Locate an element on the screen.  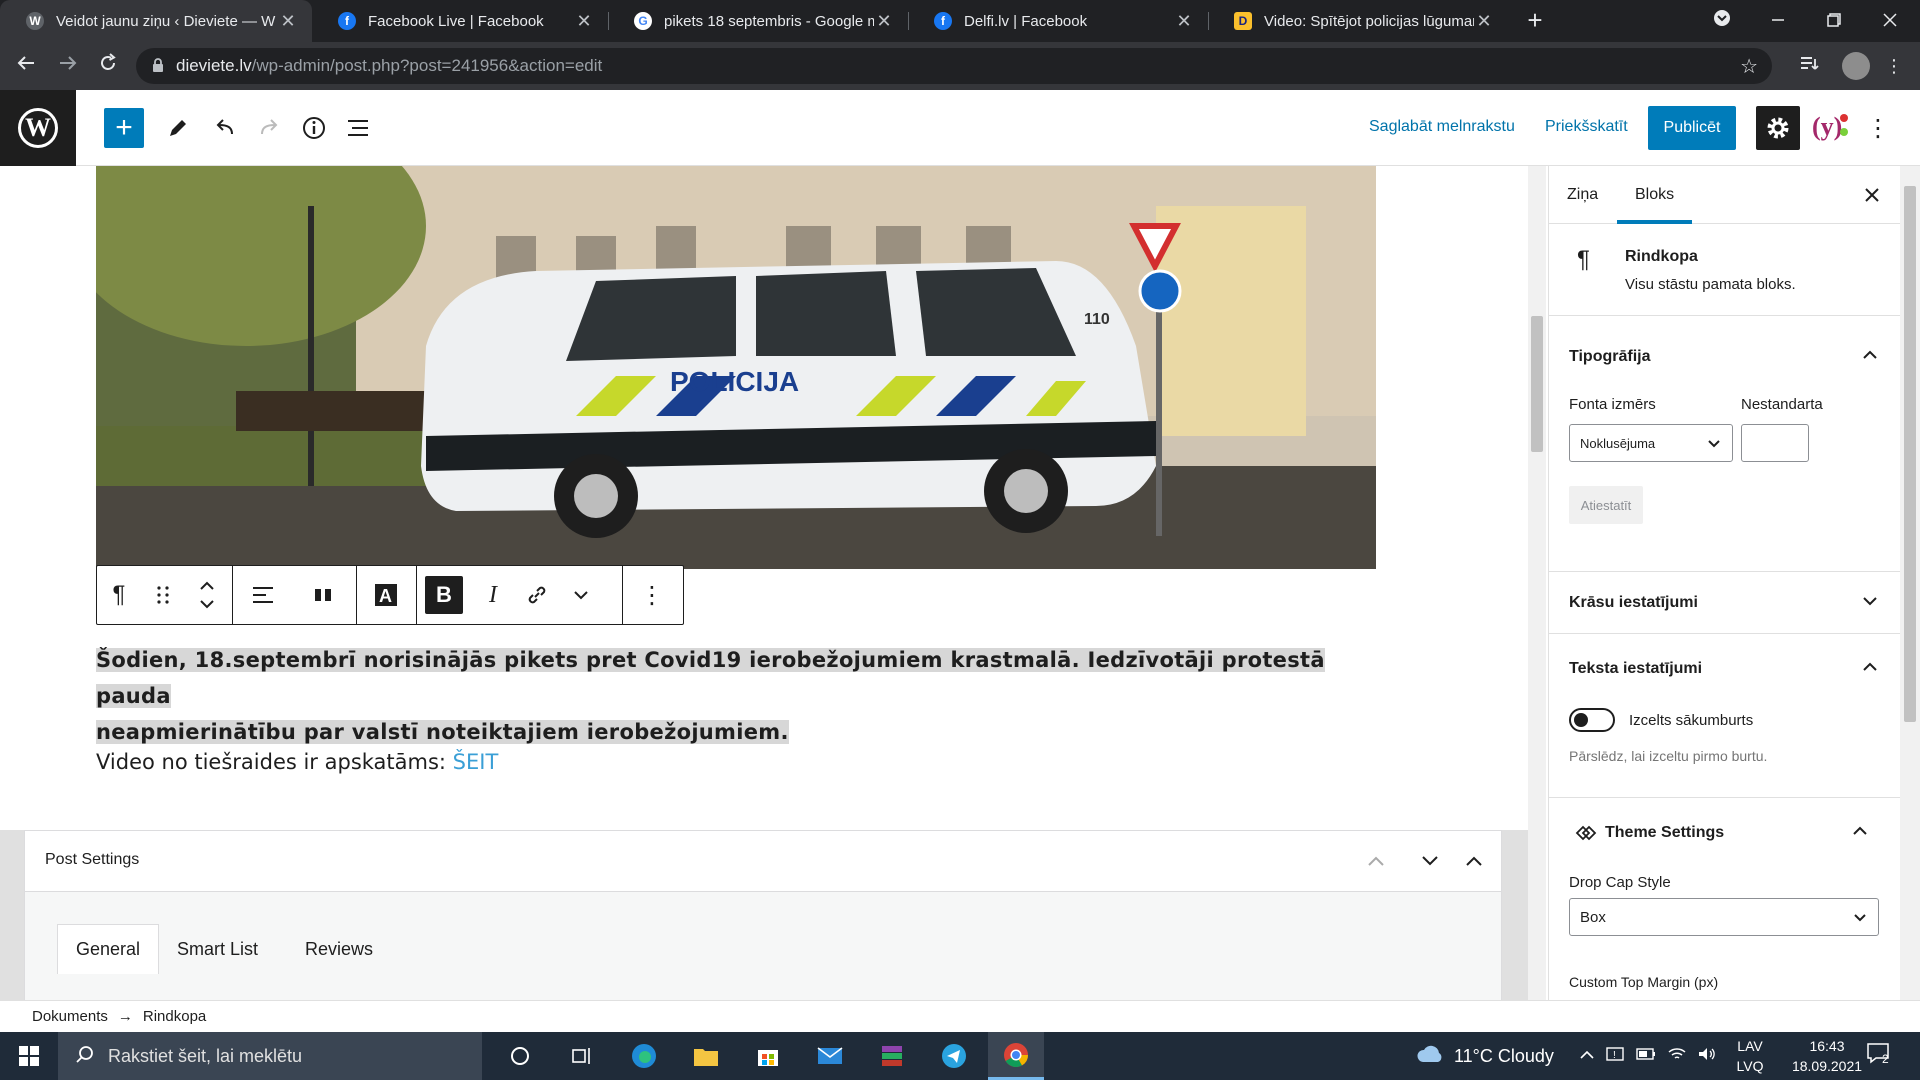
edit-tools-icon is located at coordinates (178, 128).